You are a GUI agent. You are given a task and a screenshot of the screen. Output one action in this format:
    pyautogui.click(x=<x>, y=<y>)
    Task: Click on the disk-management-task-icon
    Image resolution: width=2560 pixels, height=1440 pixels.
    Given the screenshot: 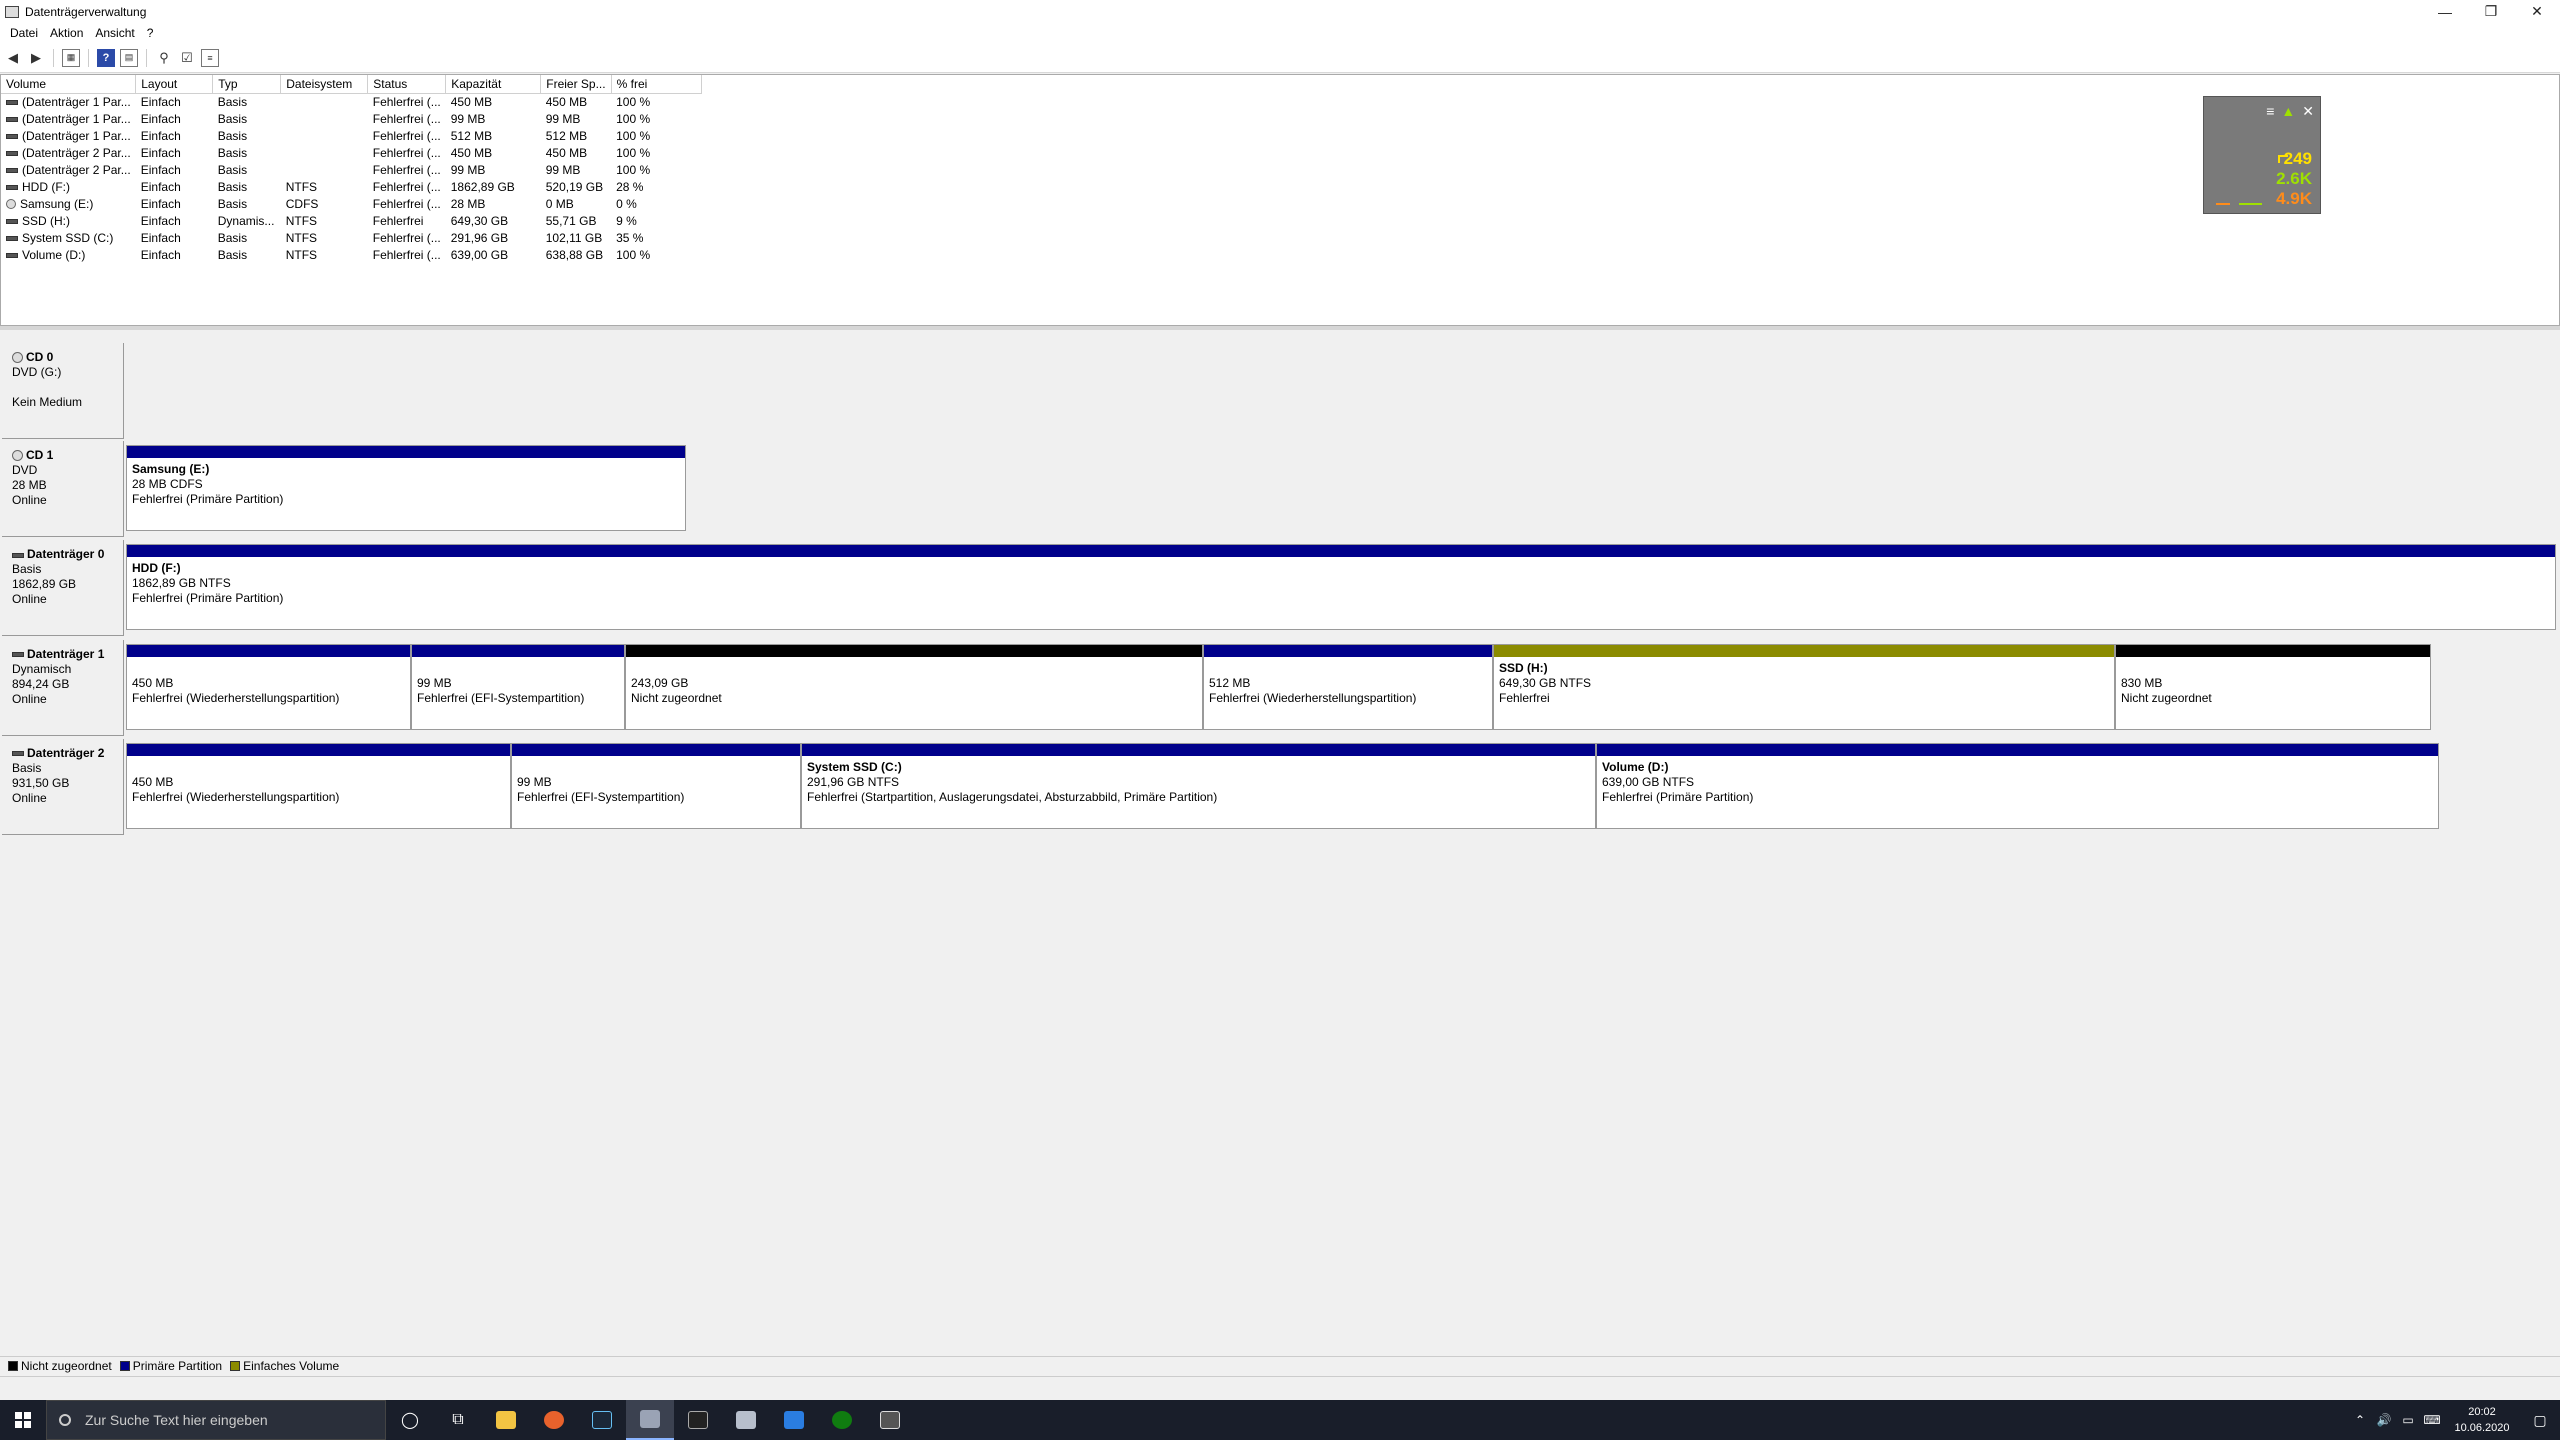 What is the action you would take?
    pyautogui.click(x=650, y=1420)
    